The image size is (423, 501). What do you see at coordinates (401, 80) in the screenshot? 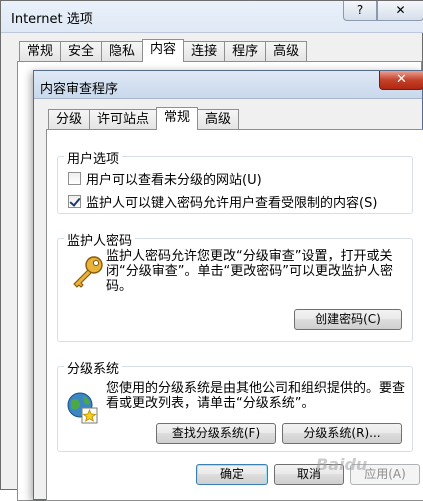
I see `dialog-close-button: ✕` at bounding box center [401, 80].